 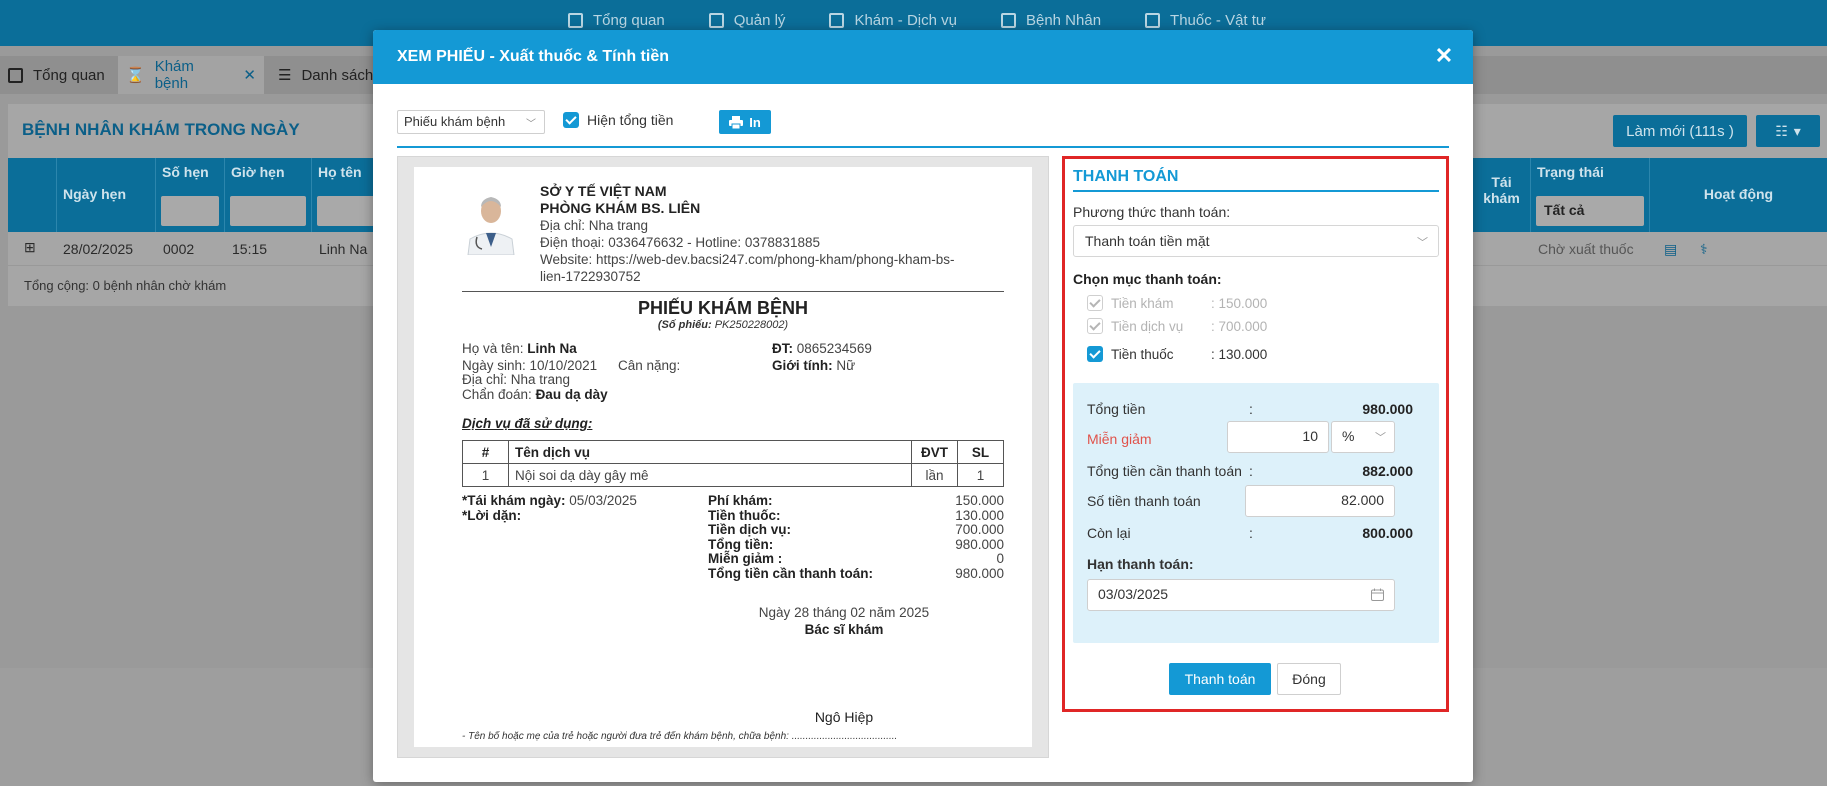 What do you see at coordinates (1586, 249) in the screenshot?
I see `cell-trang-thai: Chờ xuất thuốc` at bounding box center [1586, 249].